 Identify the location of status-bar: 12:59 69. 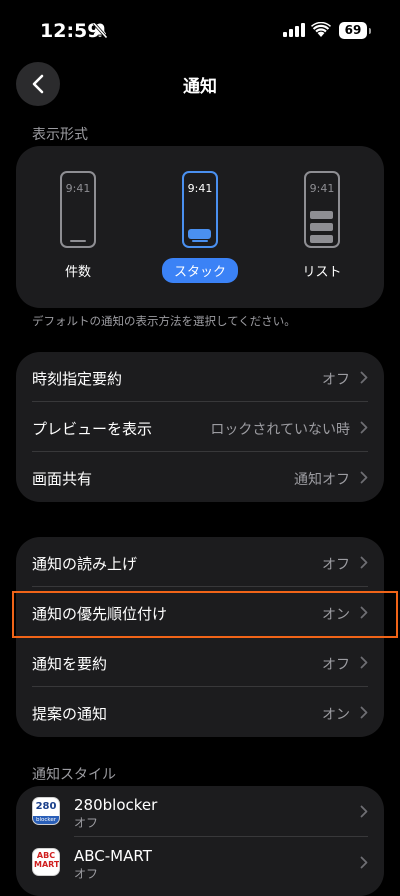
(200, 30).